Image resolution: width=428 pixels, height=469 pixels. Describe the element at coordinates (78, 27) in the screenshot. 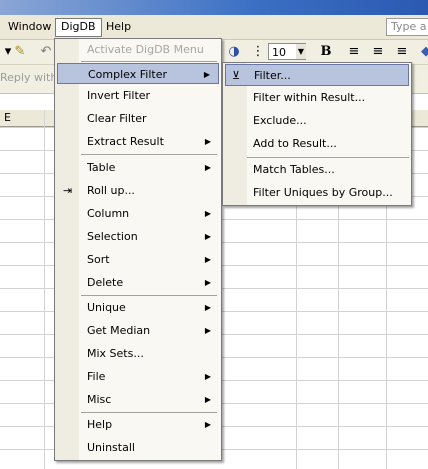

I see `menu-digdb: DigDB` at that location.